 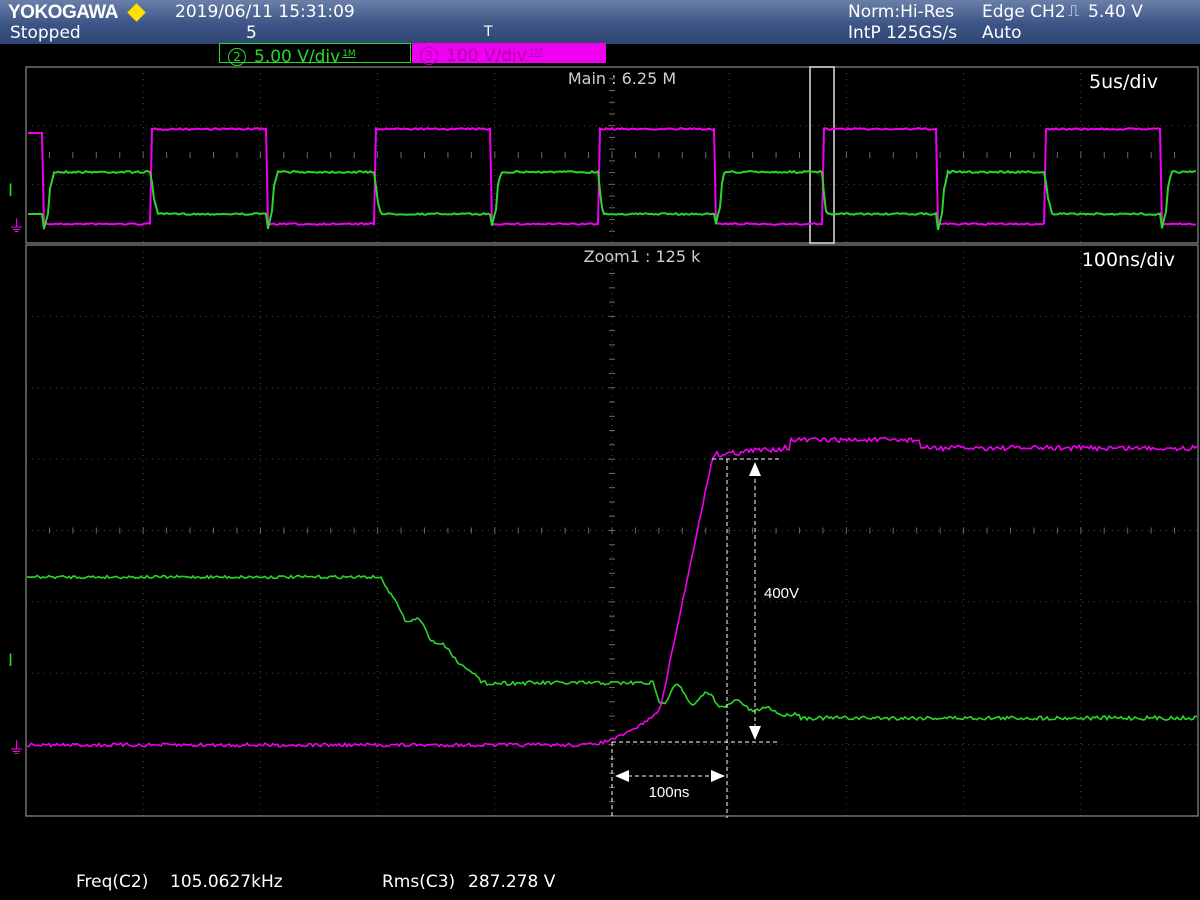 I want to click on voltage-annotation: 400V, so click(x=705, y=600).